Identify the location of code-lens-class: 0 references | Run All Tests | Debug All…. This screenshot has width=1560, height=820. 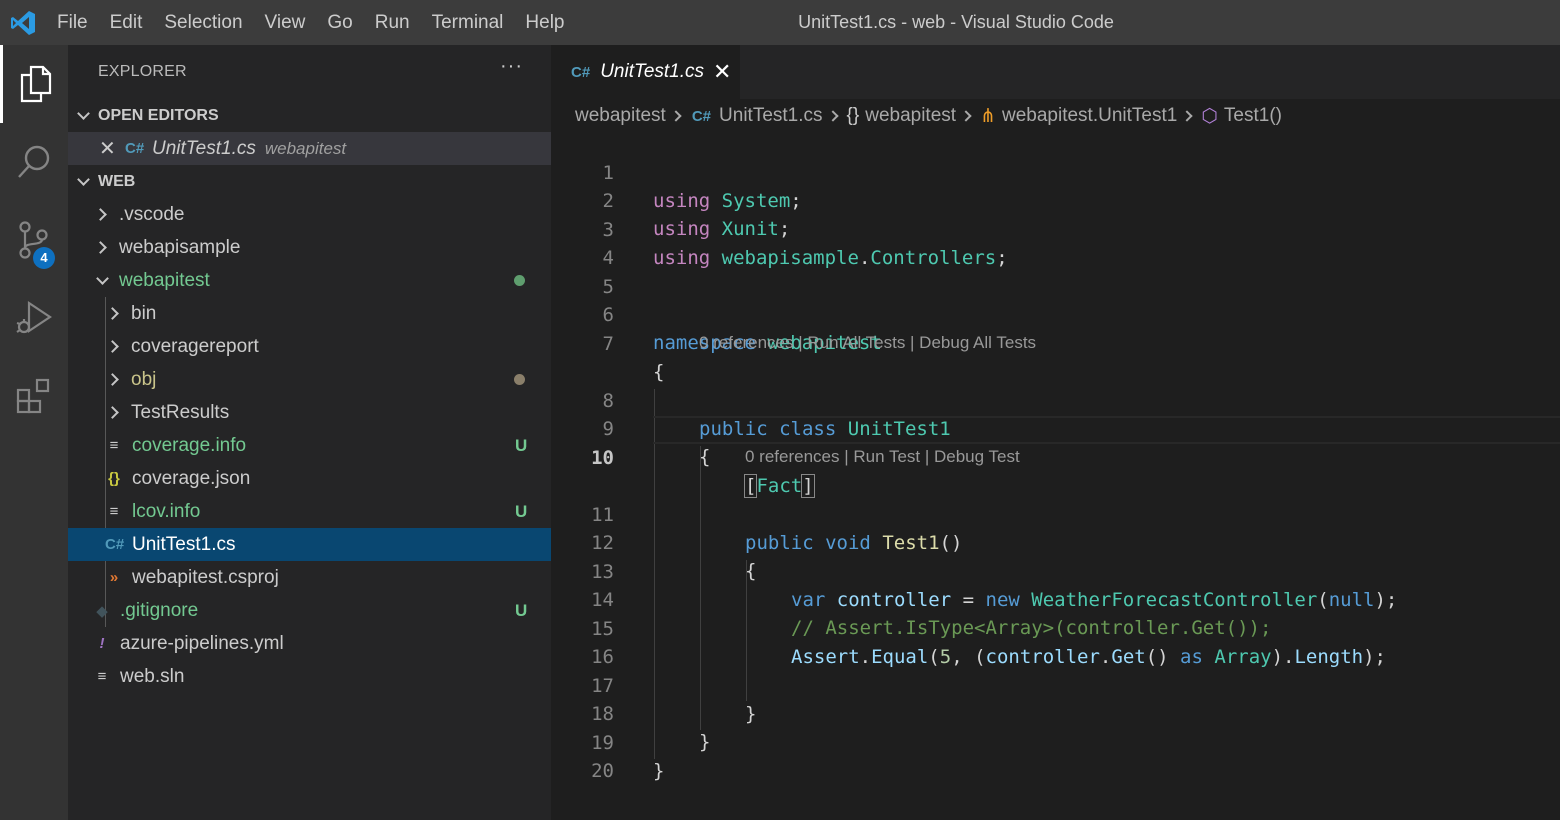
(867, 345).